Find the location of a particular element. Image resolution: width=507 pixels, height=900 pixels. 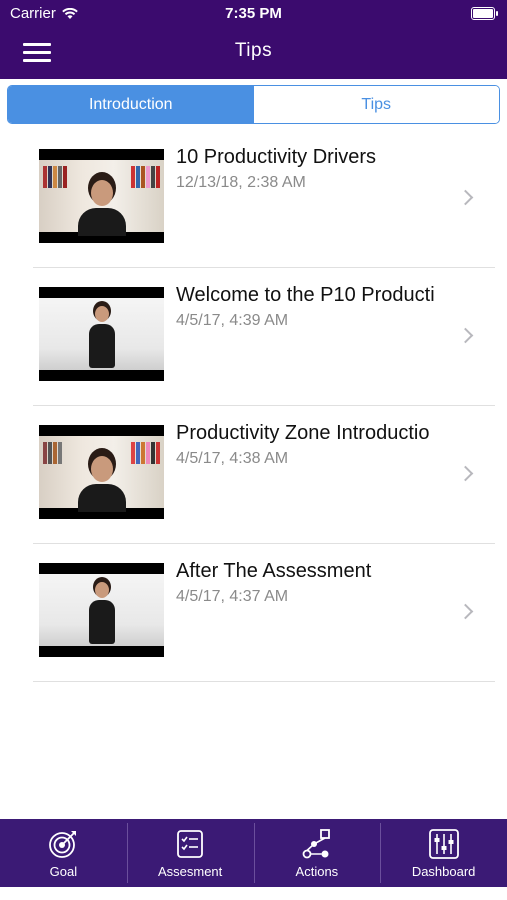

page-title: Tips is located at coordinates (253, 50).